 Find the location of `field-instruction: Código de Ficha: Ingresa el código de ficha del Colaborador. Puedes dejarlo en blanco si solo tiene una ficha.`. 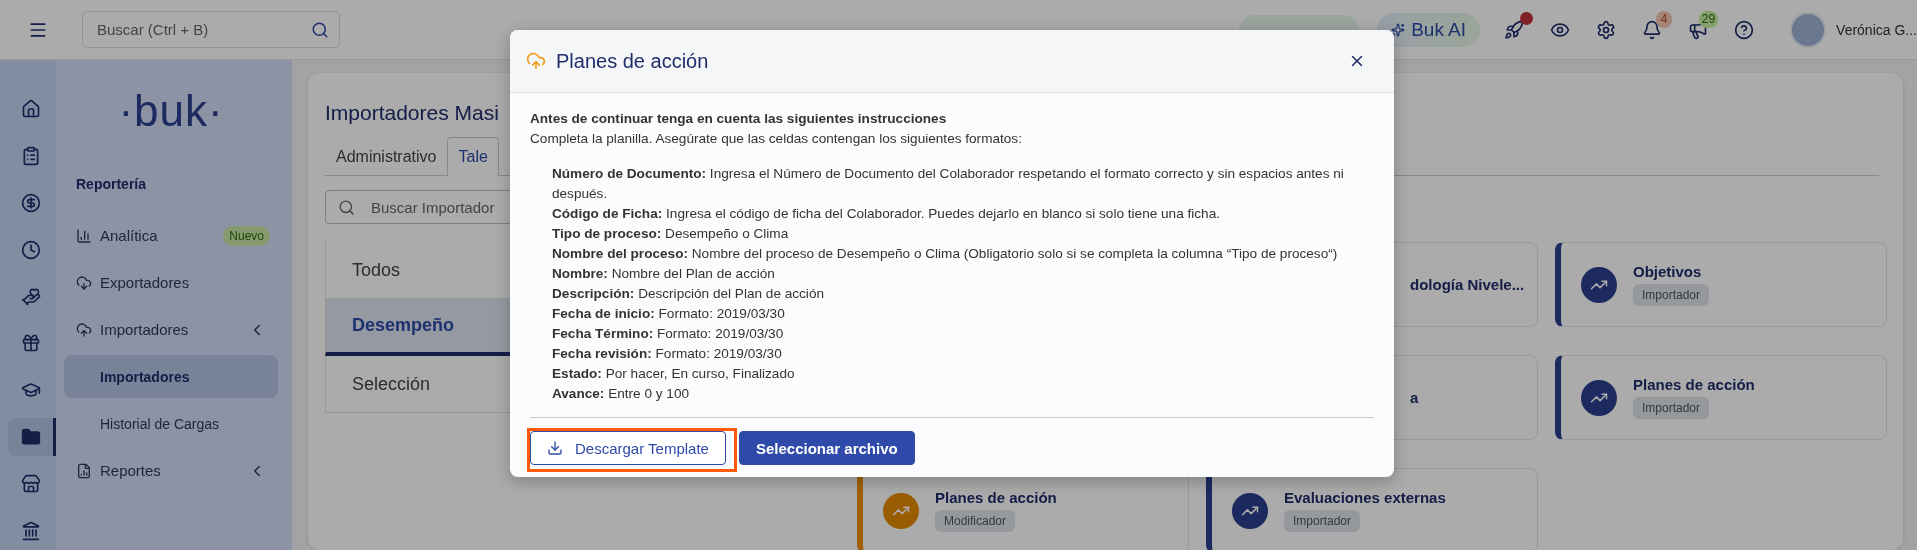

field-instruction: Código de Ficha: Ingresa el código de ficha del Colaborador. Puedes dejarlo en blanco si solo tiene una ficha. is located at coordinates (886, 214).